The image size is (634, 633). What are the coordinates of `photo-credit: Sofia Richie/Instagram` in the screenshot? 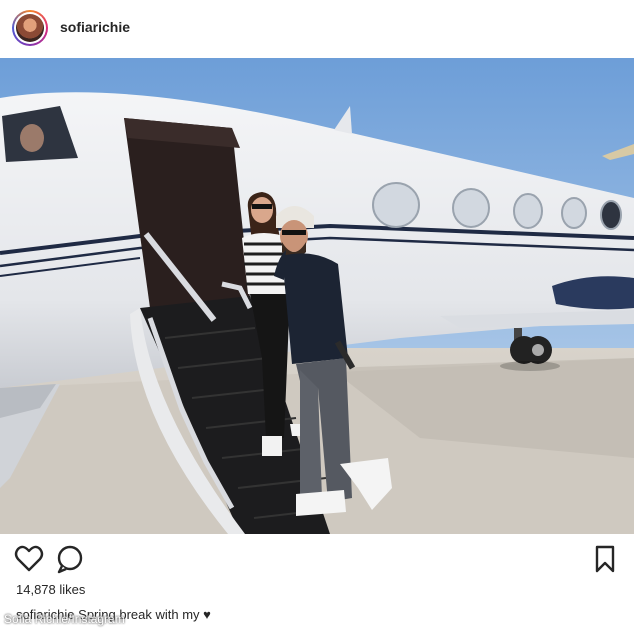 It's located at (64, 619).